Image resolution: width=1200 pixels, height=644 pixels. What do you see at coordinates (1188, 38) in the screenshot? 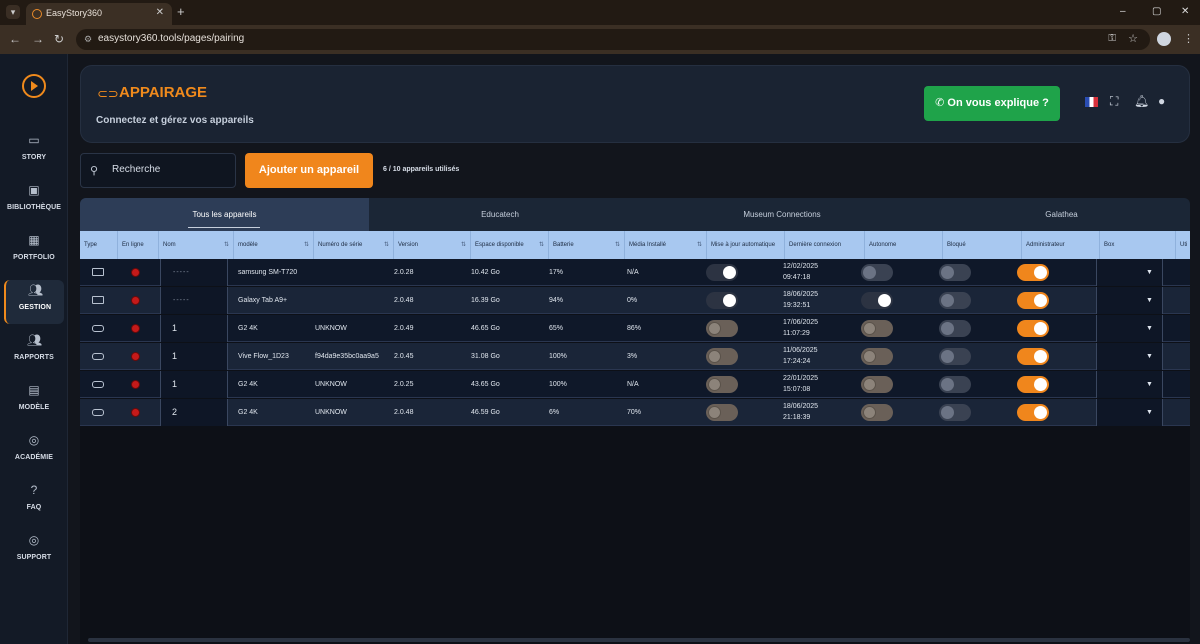
I see `browser-menu-icon: ⋮` at bounding box center [1188, 38].